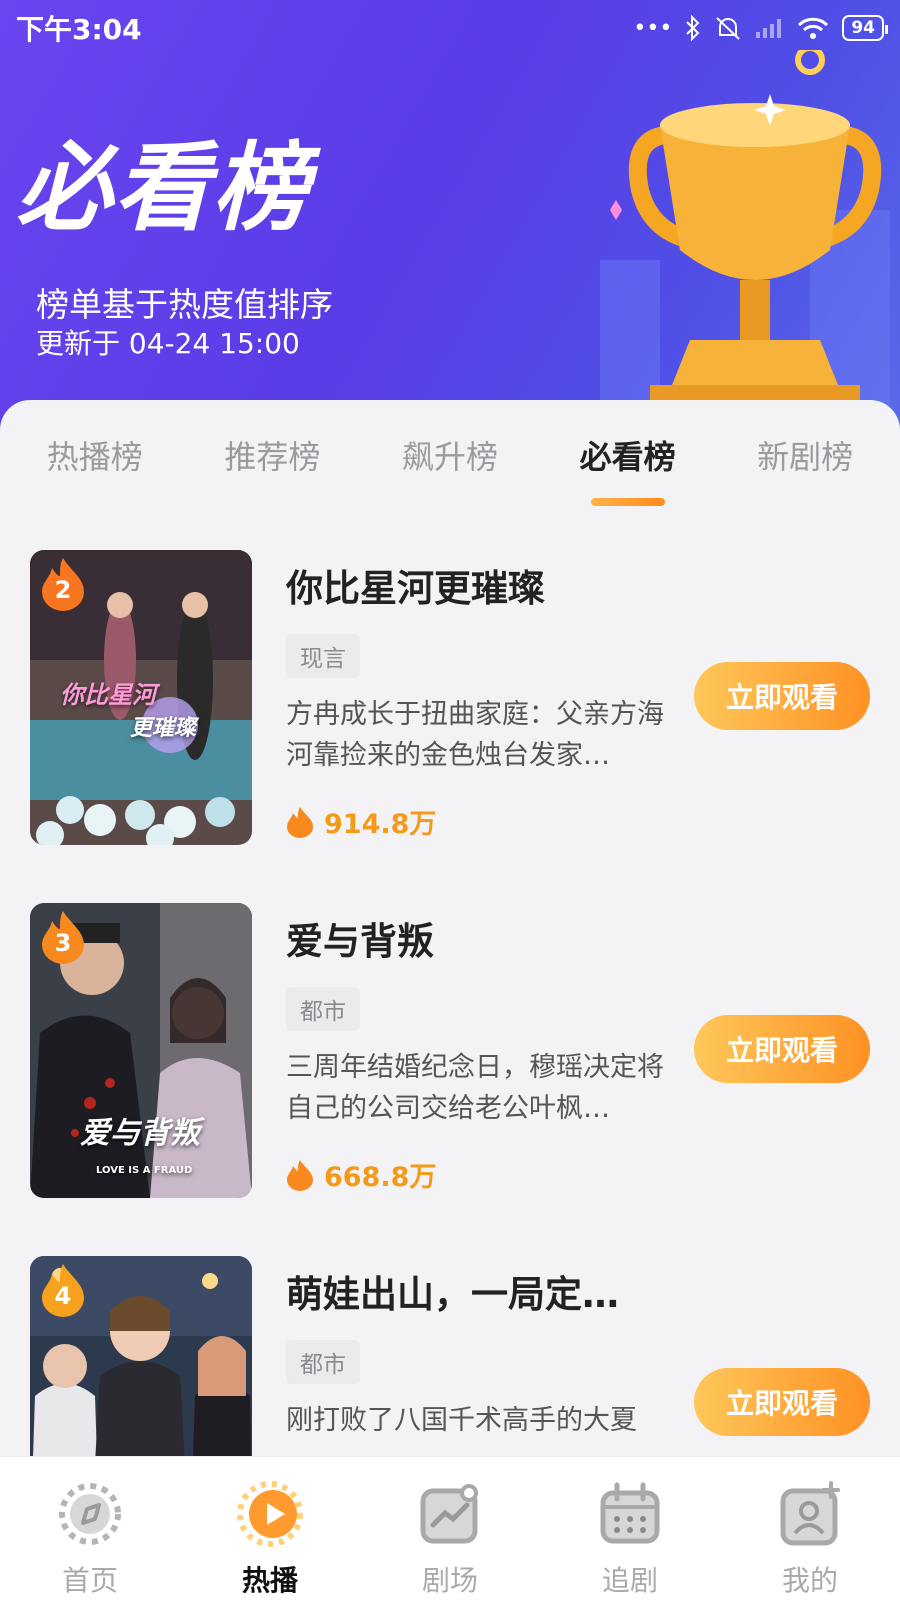 The image size is (900, 1600). I want to click on nav-theater: 剧场, so click(450, 1528).